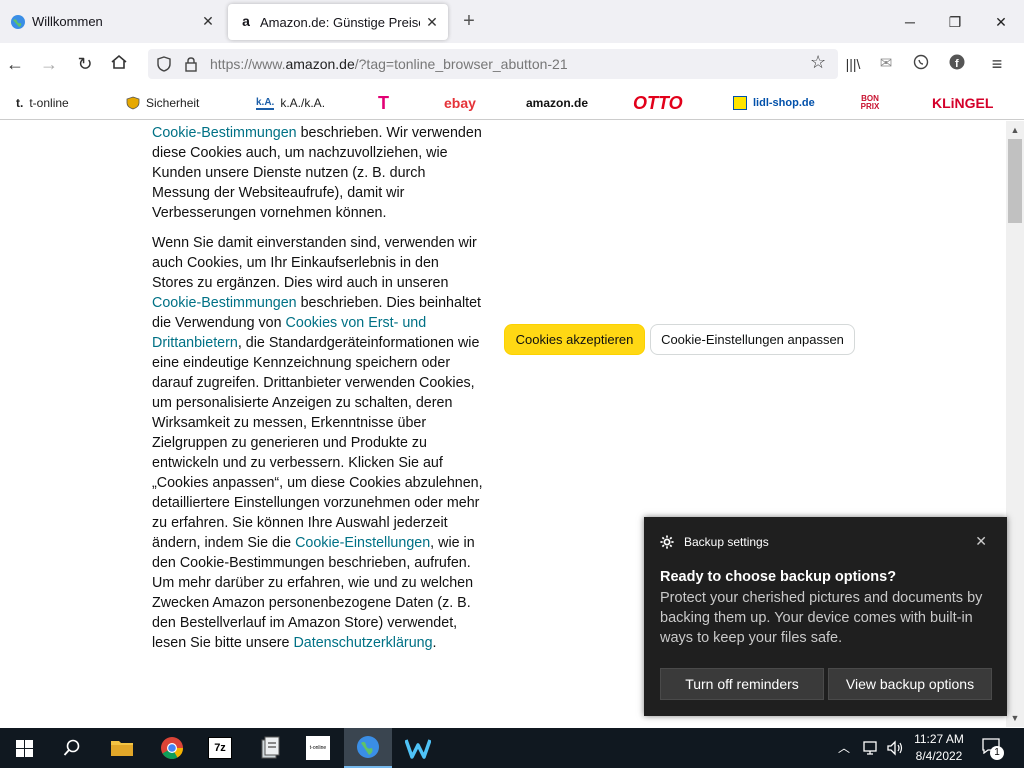 The width and height of the screenshot is (1024, 768). Describe the element at coordinates (67, 21) in the screenshot. I see `tab-label: Willkommen` at that location.